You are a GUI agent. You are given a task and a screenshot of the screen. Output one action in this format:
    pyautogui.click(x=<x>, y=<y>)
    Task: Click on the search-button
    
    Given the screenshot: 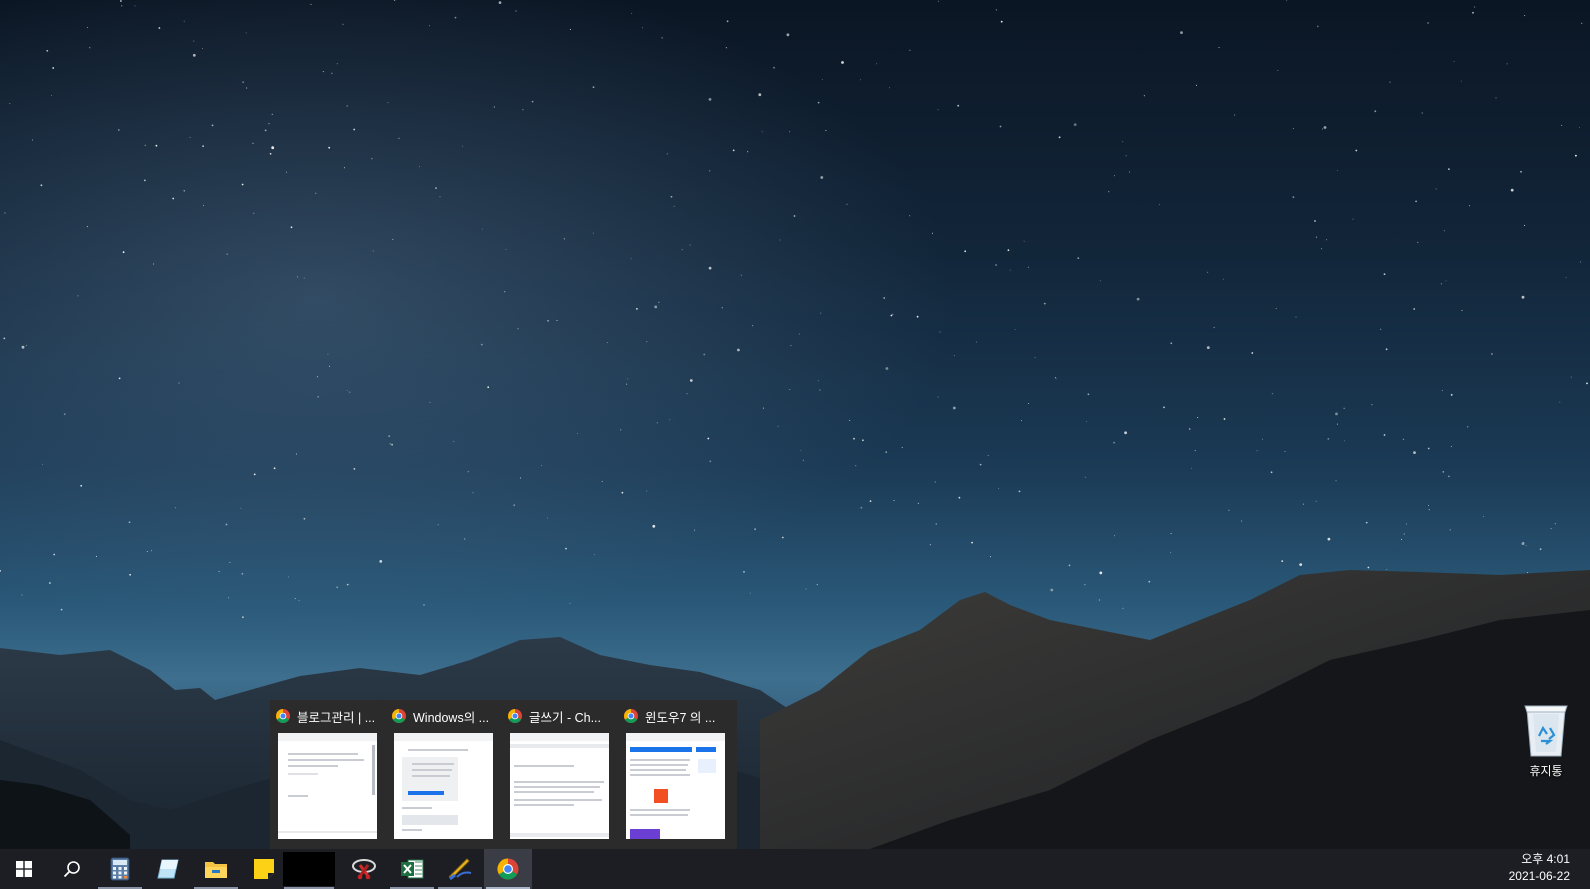 What is the action you would take?
    pyautogui.click(x=72, y=869)
    